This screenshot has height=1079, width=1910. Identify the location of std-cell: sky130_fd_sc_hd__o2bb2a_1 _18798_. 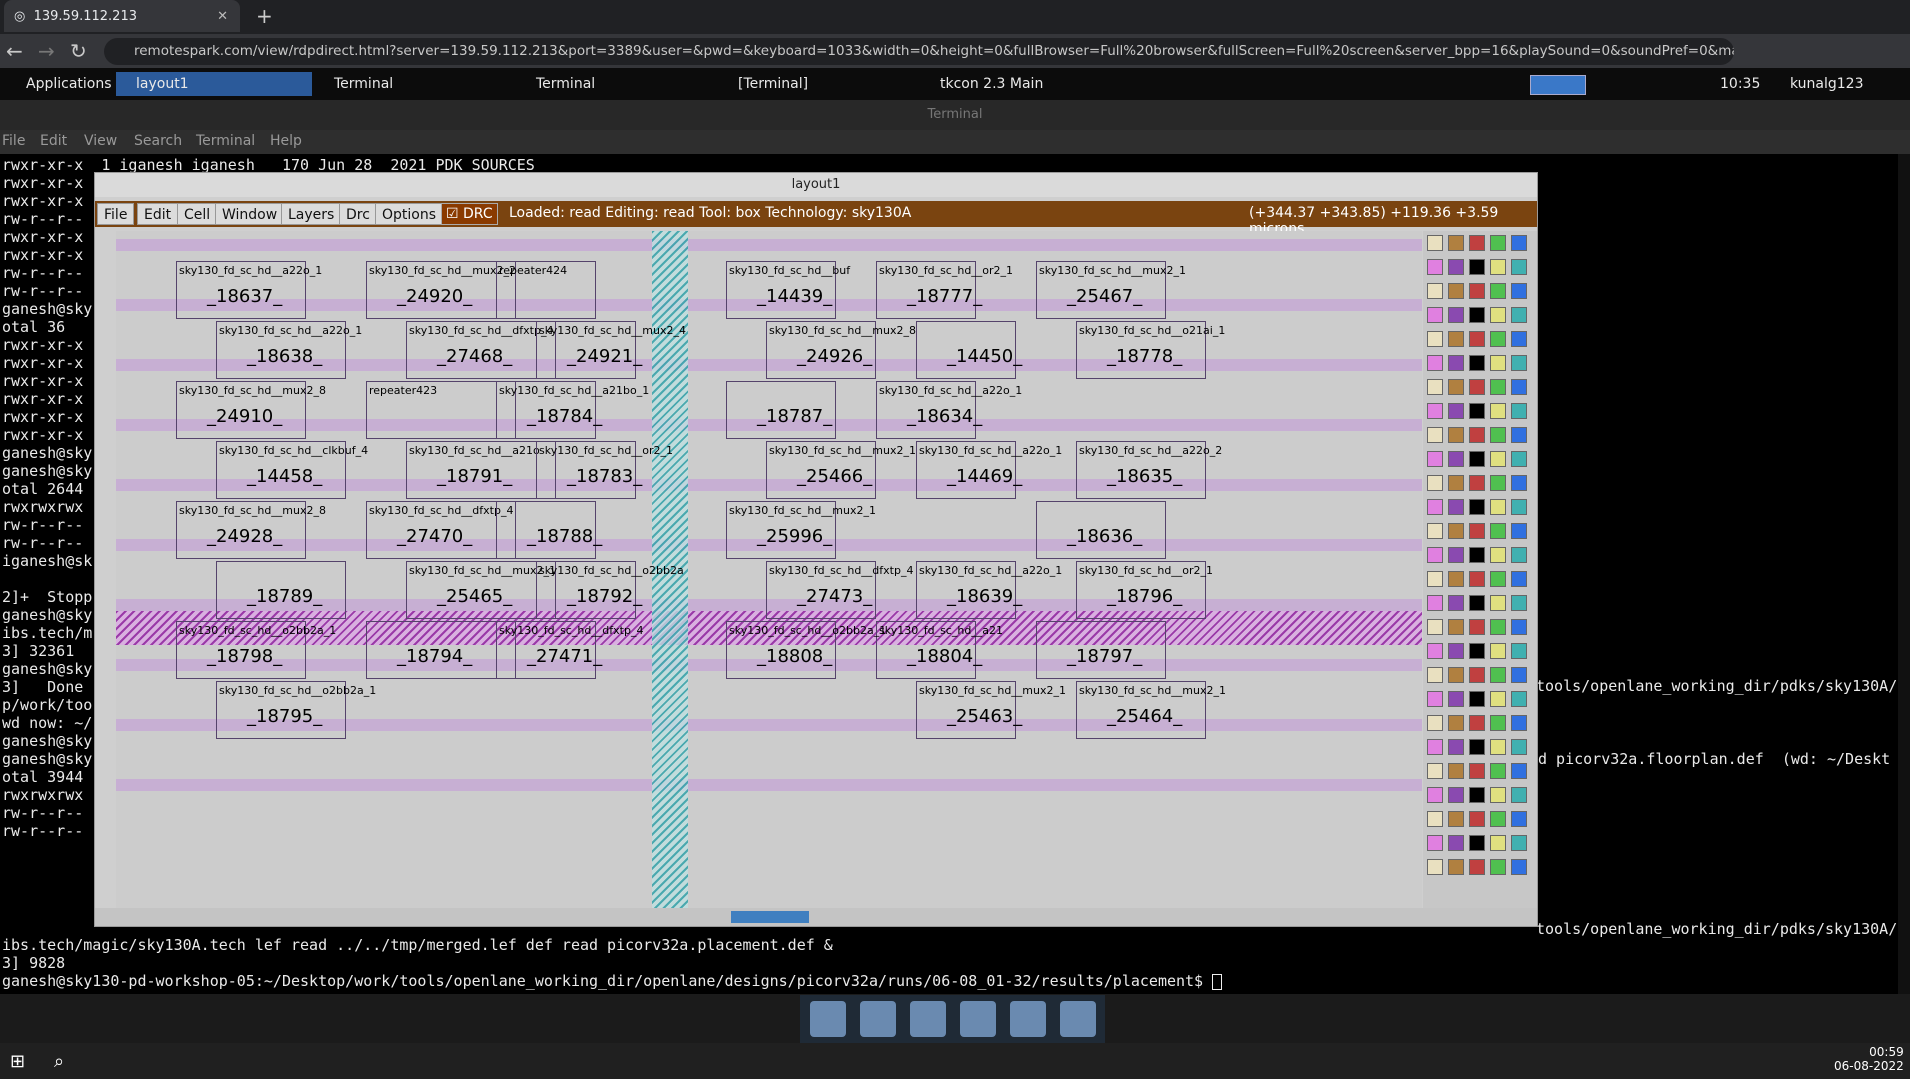
(256, 650).